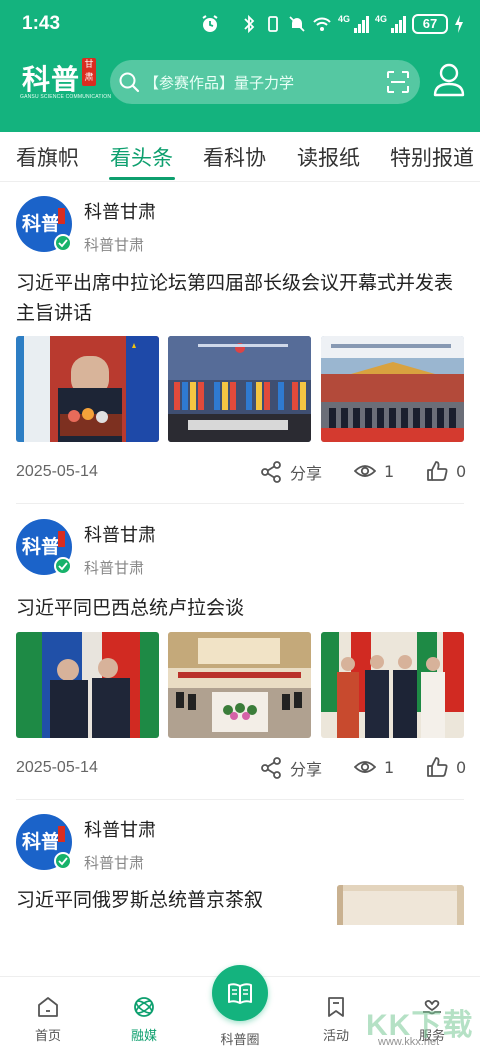 The height and width of the screenshot is (1058, 480). Describe the element at coordinates (166, 900) in the screenshot. I see `article-title: 习近平同俄罗斯总统普京茶叙` at that location.